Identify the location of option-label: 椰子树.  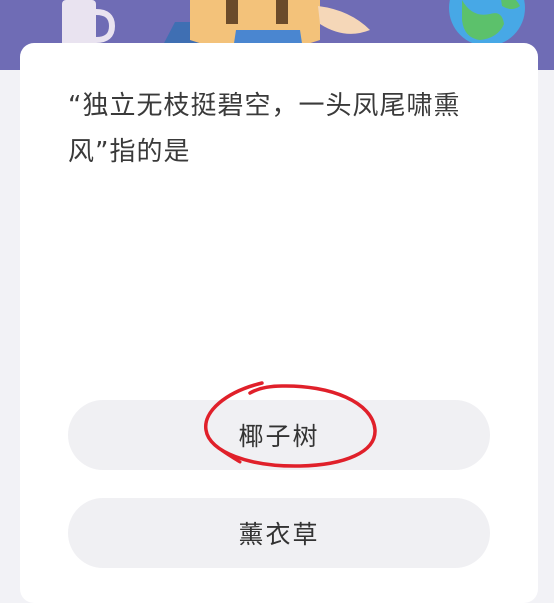
(279, 436).